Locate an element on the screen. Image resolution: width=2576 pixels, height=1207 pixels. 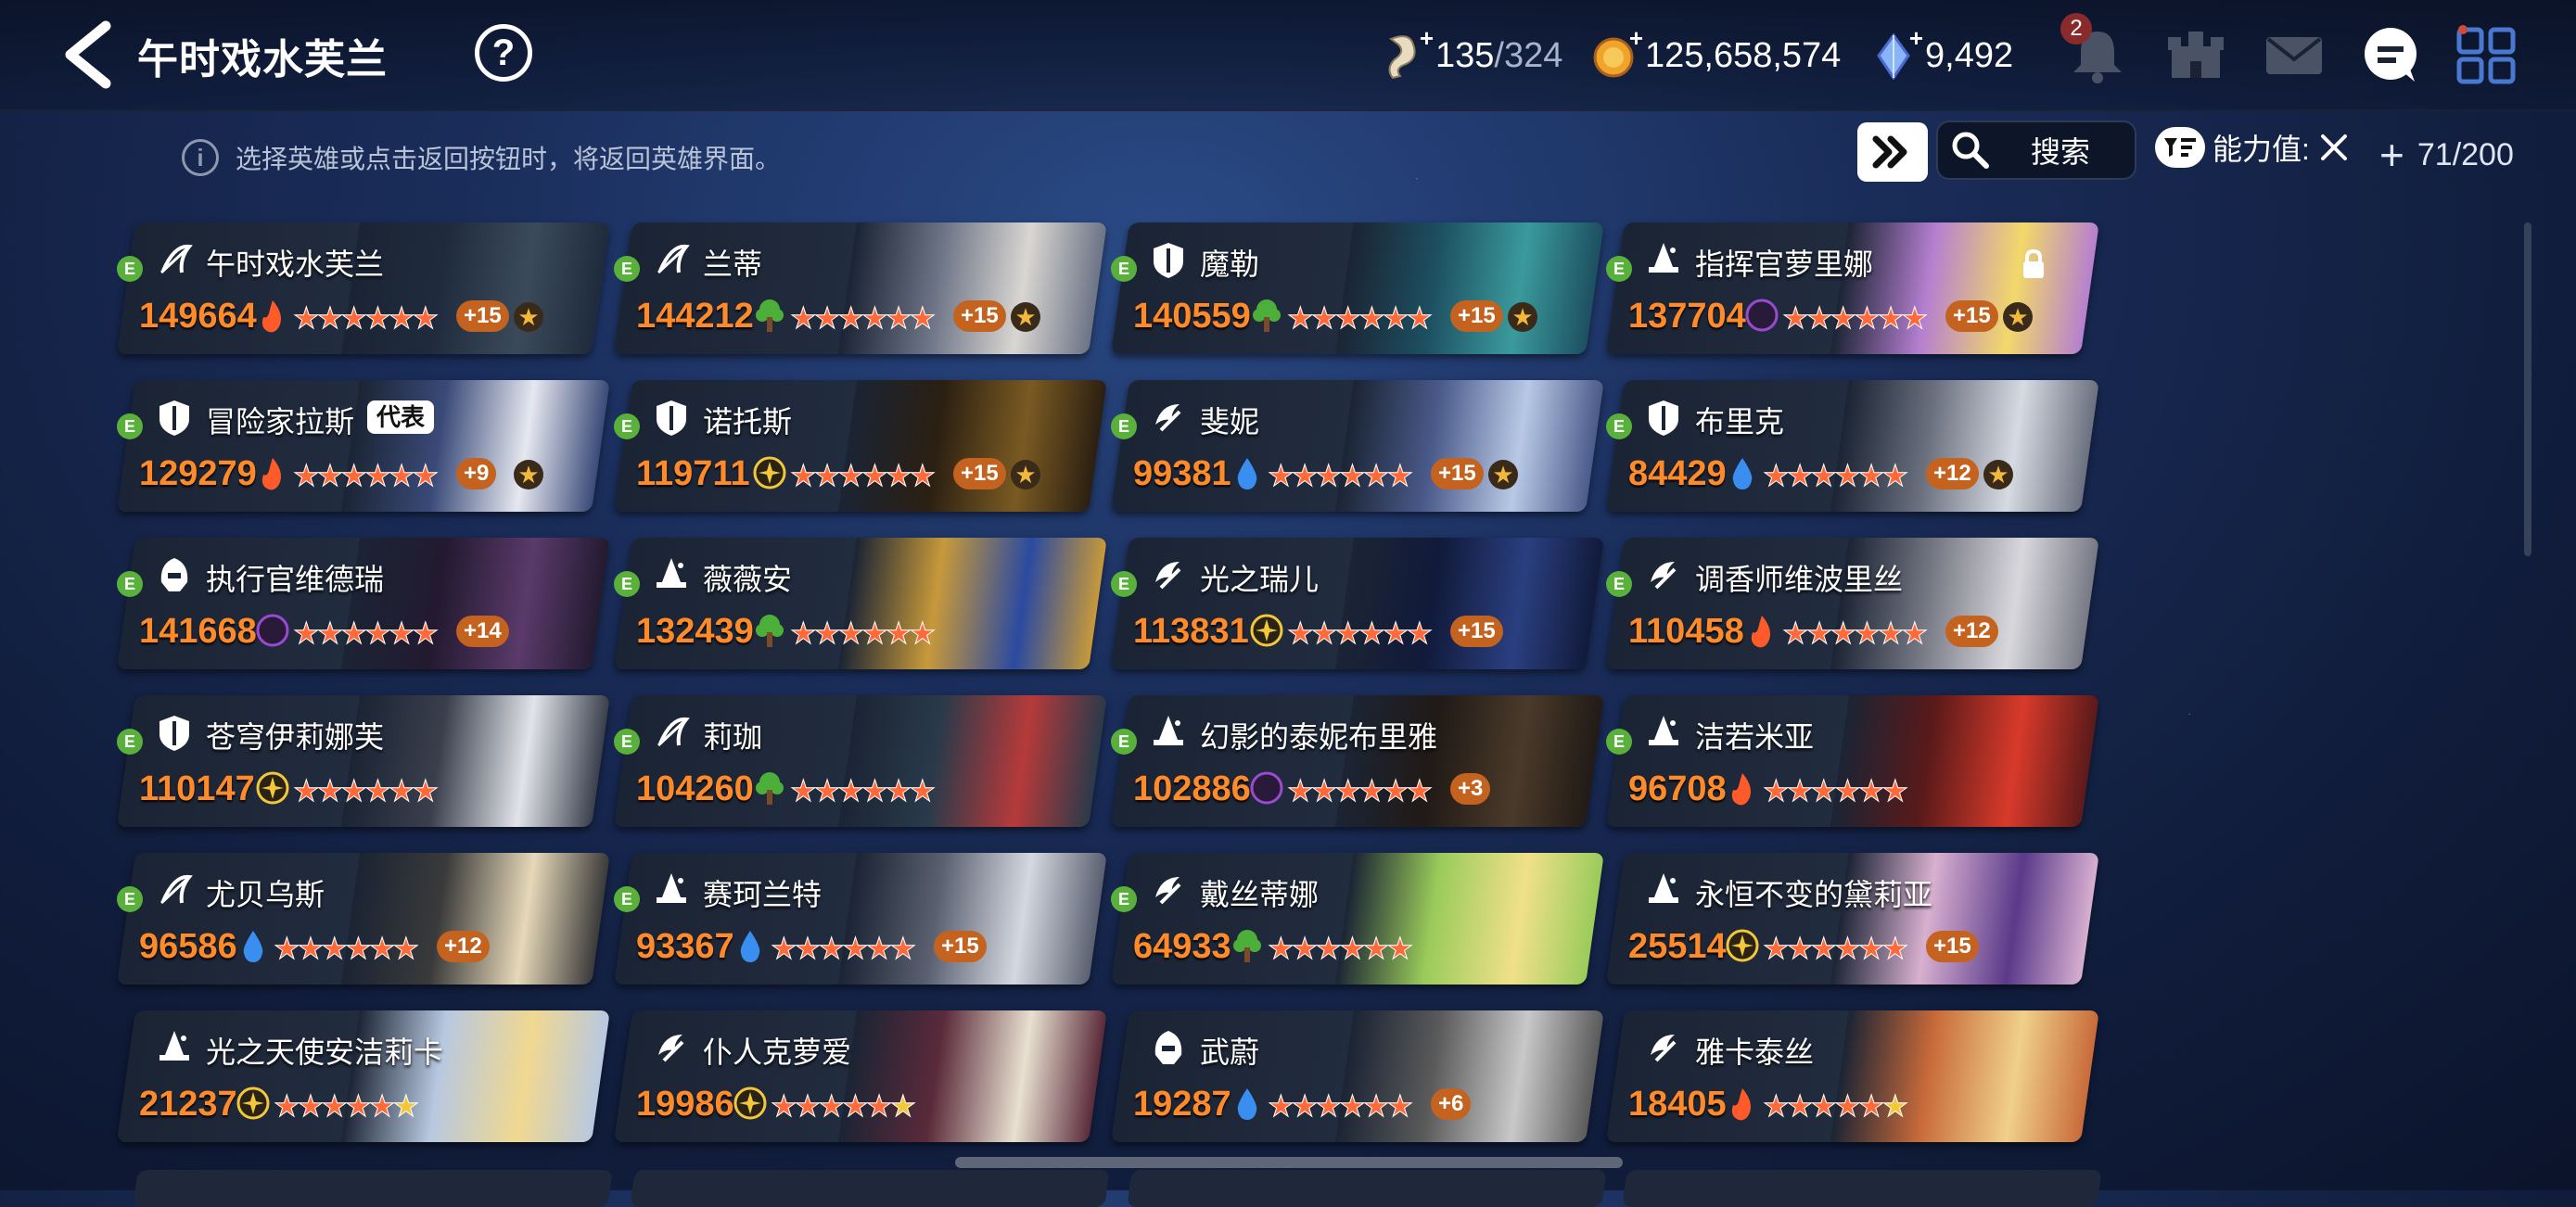
hero-card: 尤贝乌斯 96586 ★★★★★★ +12 is located at coordinates (363, 919).